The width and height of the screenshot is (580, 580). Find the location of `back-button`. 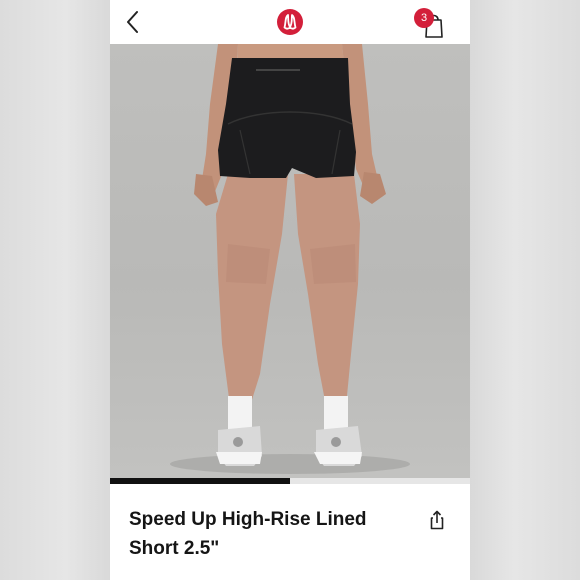

back-button is located at coordinates (134, 22).